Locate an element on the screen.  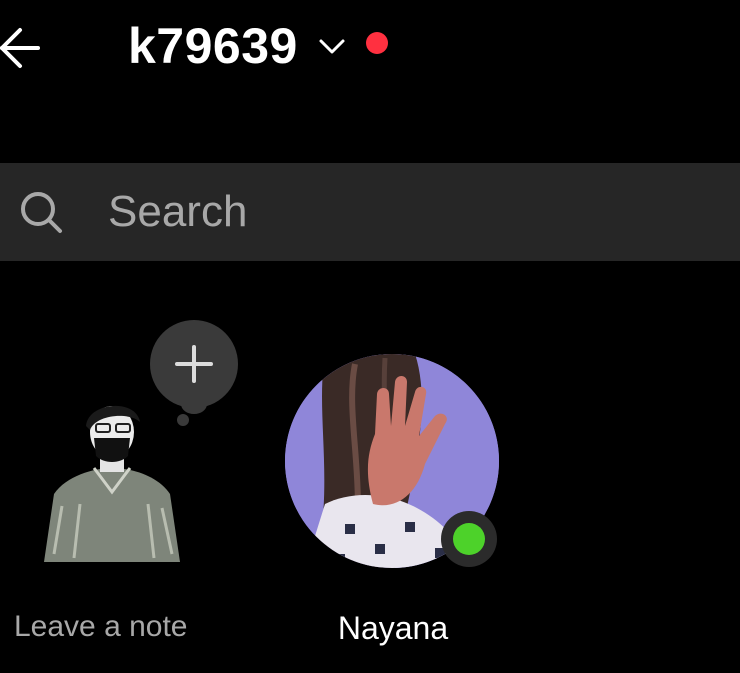
my-avatar is located at coordinates (112, 483).